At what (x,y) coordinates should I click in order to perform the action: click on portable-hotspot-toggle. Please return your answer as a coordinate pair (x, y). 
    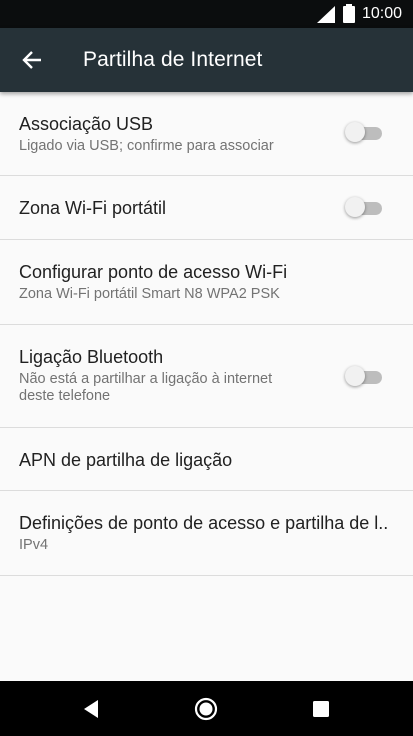
    Looking at the image, I should click on (364, 207).